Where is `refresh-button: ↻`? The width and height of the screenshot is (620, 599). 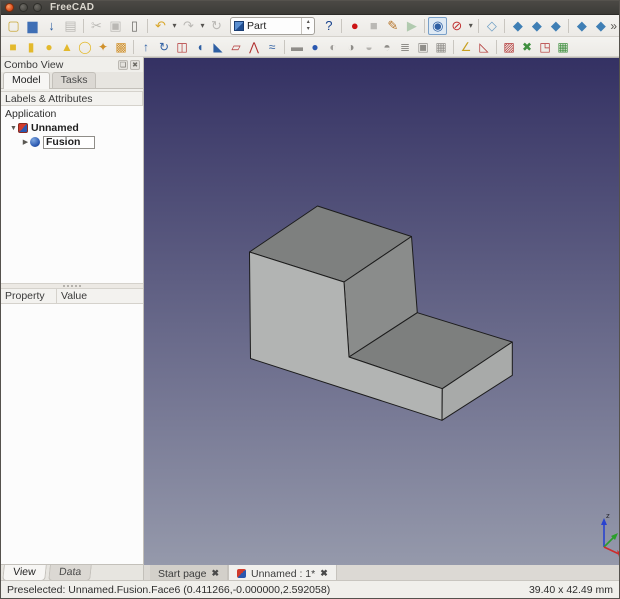 refresh-button: ↻ is located at coordinates (216, 26).